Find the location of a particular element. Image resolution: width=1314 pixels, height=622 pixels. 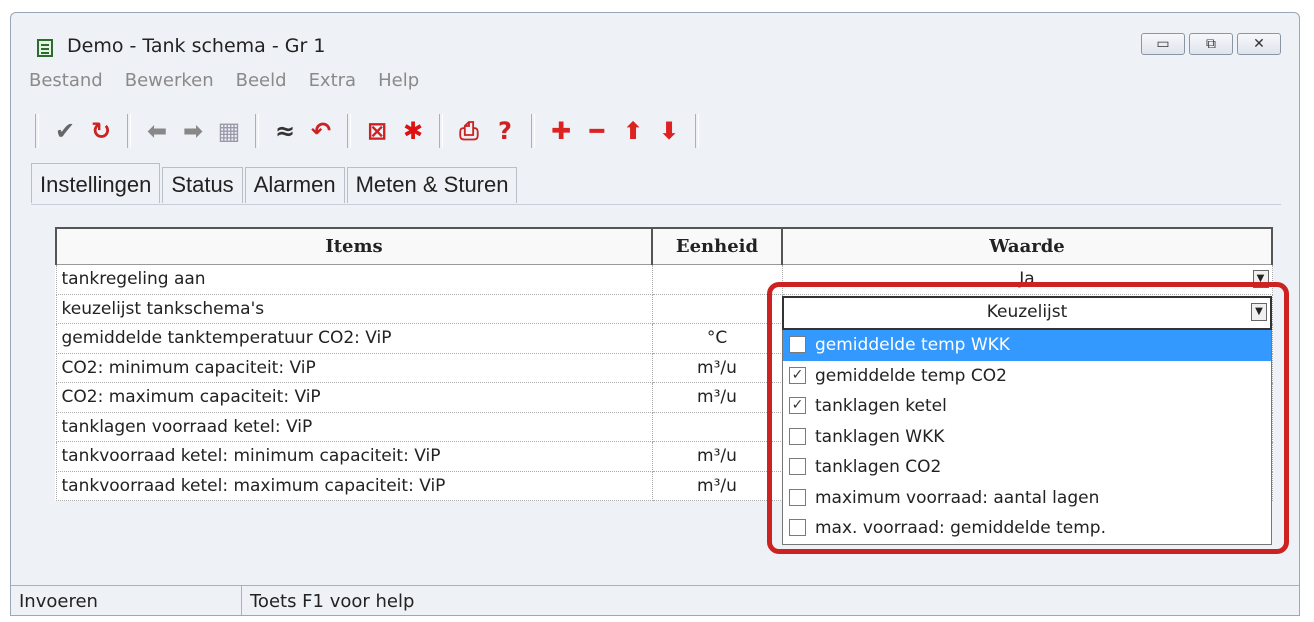

menu-bestand: Bestand is located at coordinates (66, 80).